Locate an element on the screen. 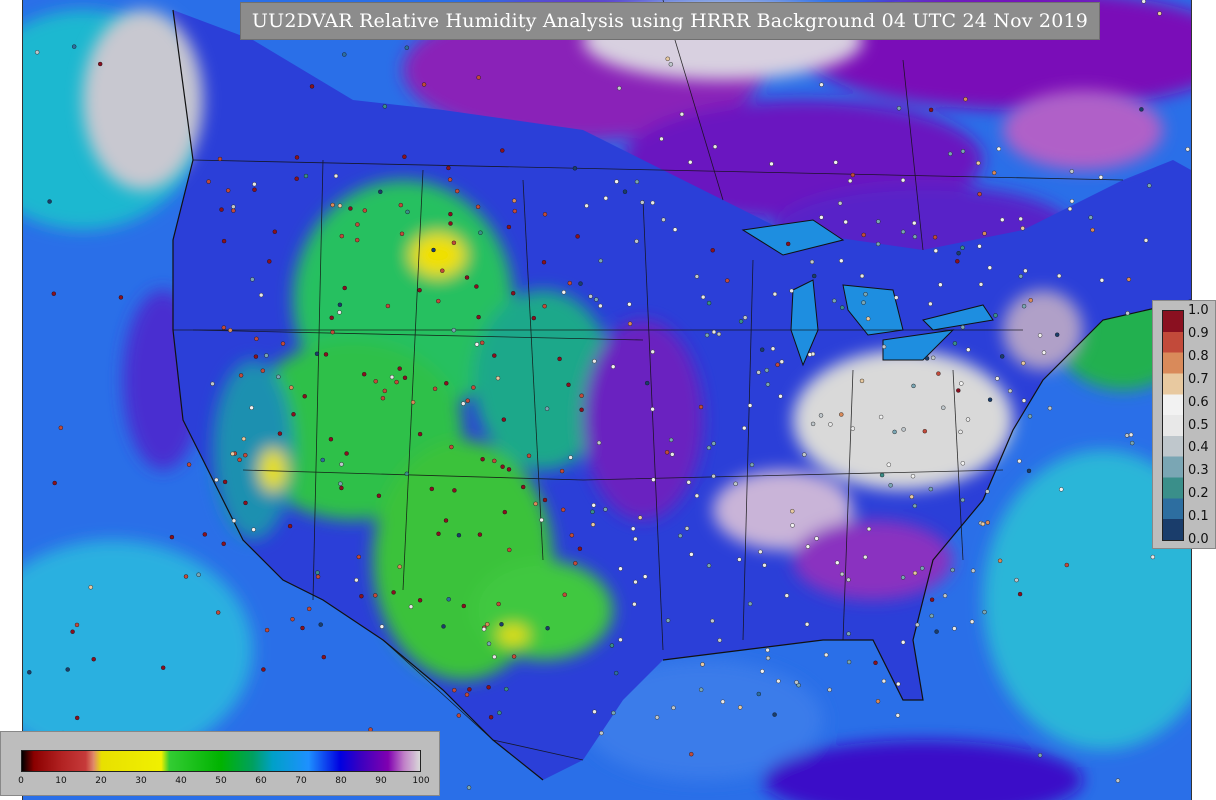  analysis-colorbar-tick: 100 is located at coordinates (421, 781).